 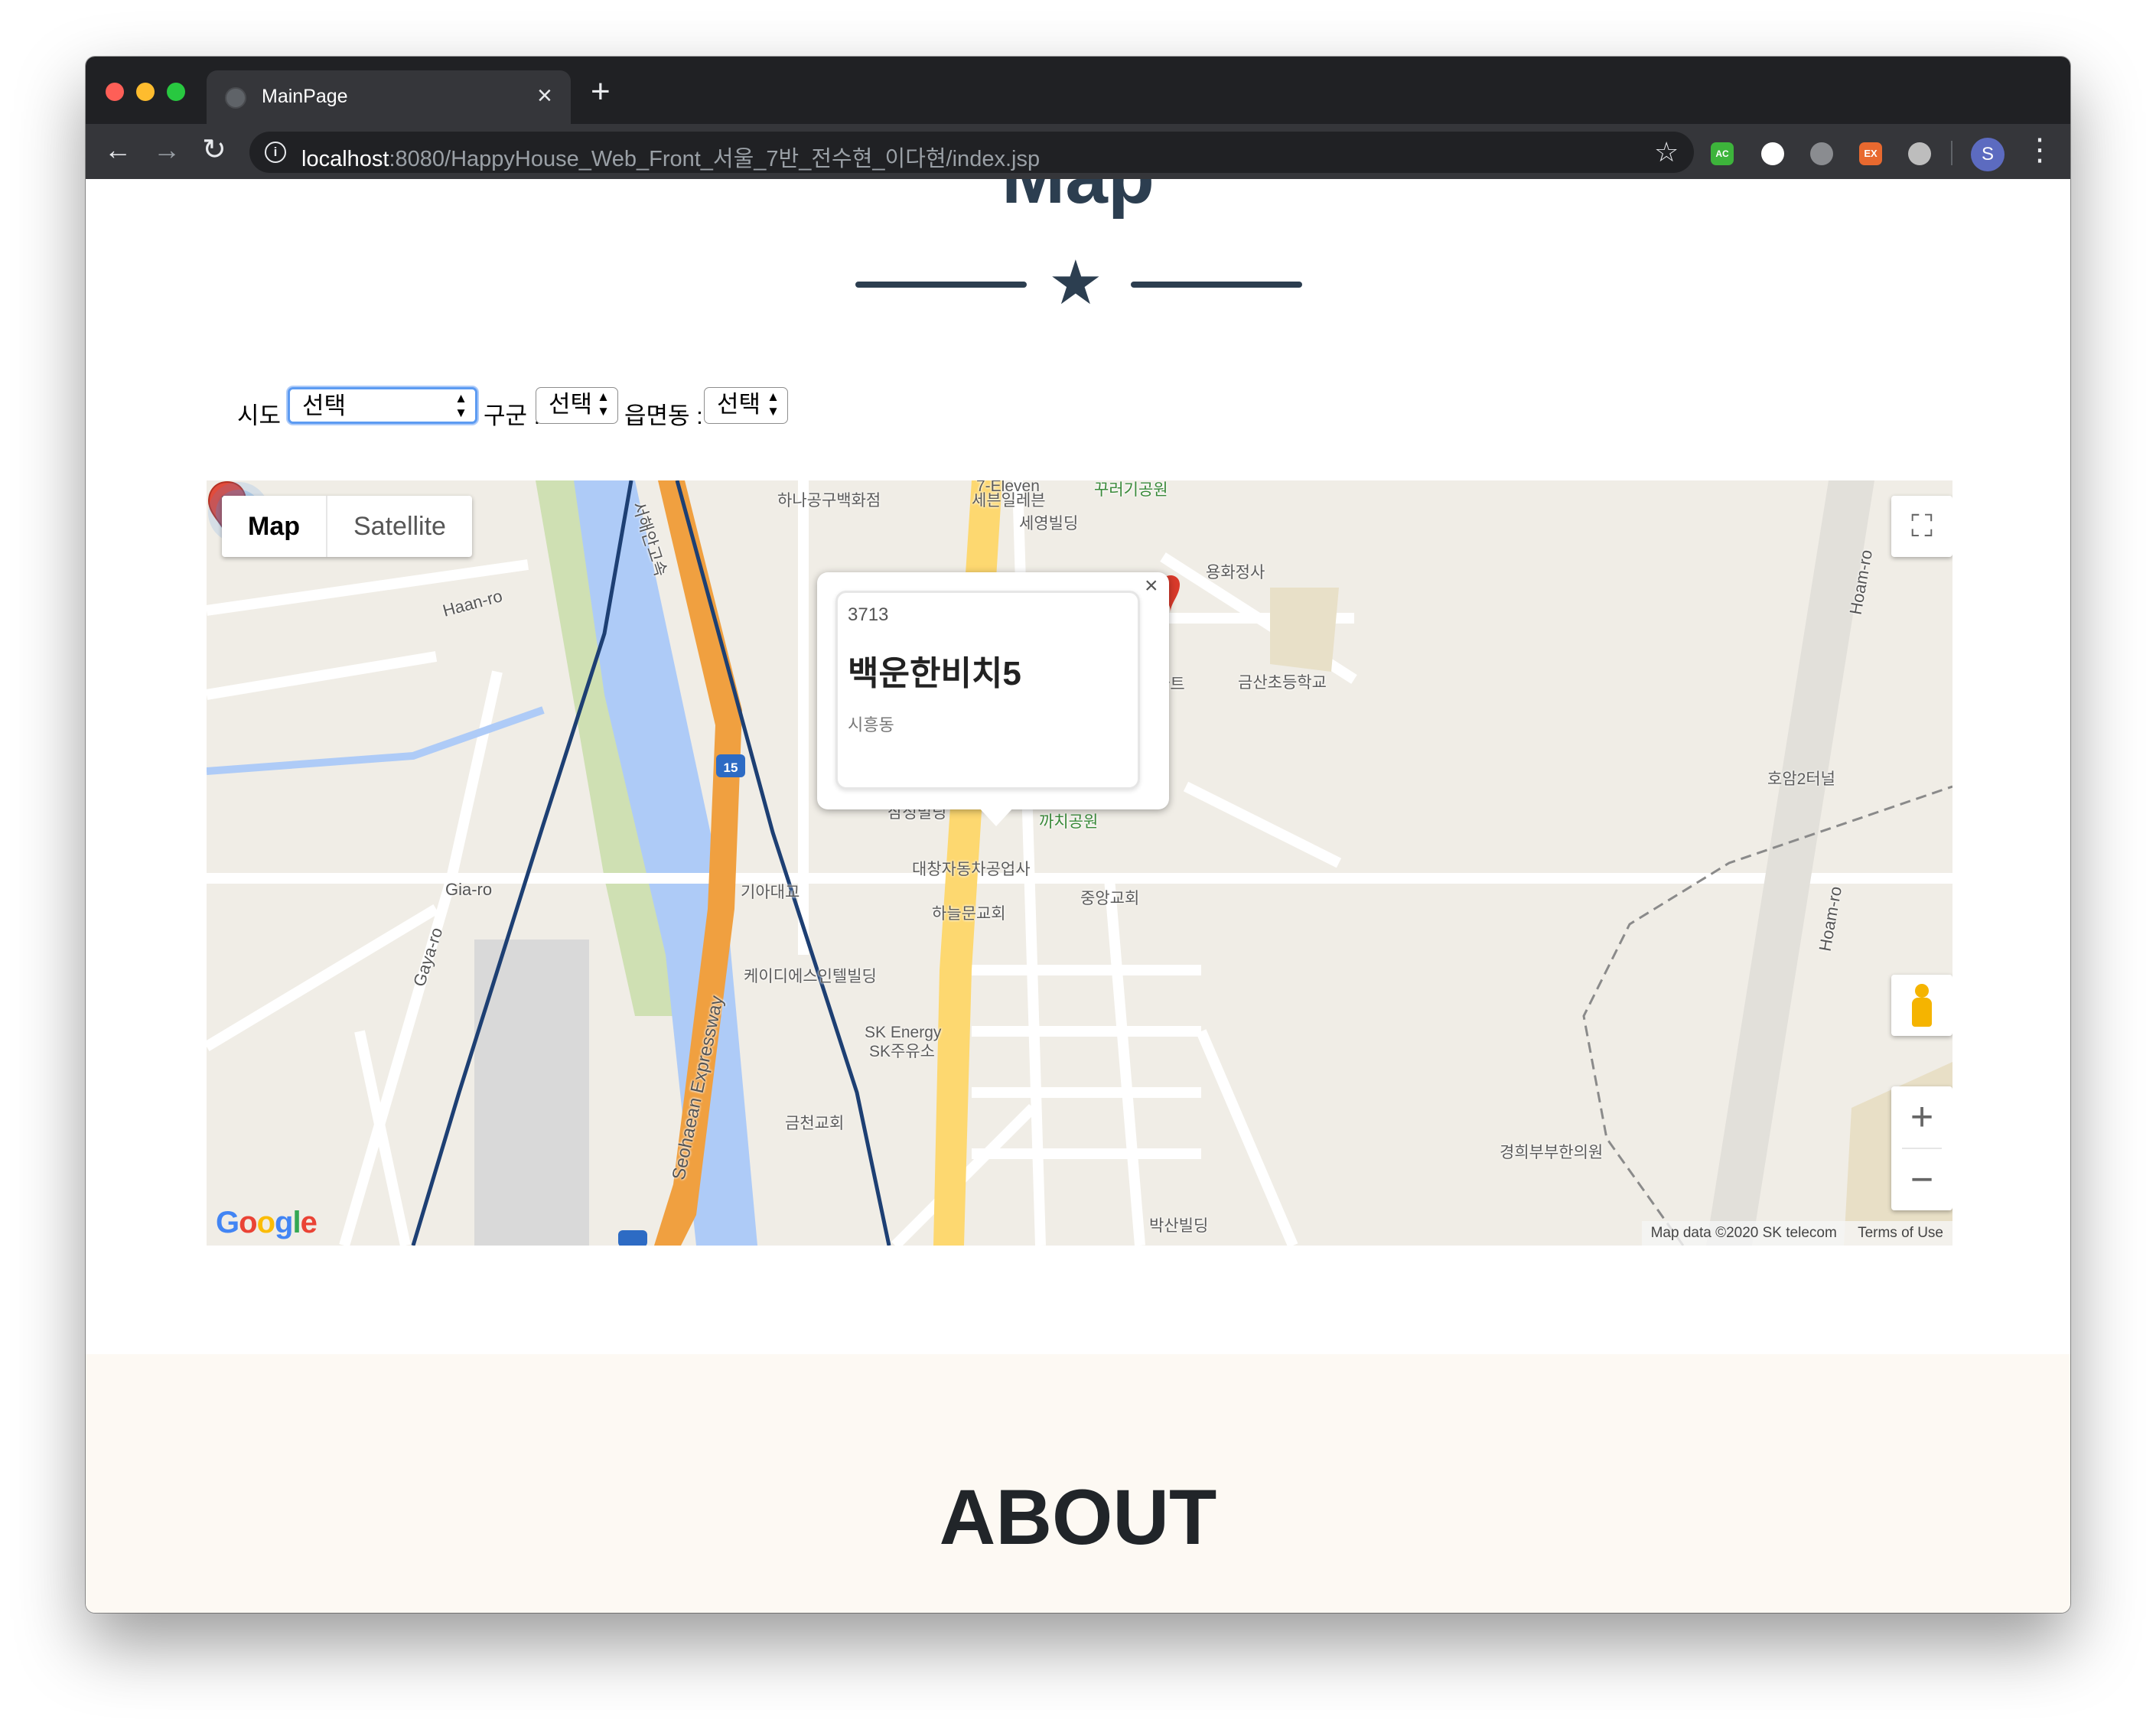 What do you see at coordinates (115, 92) in the screenshot?
I see `close-window-button` at bounding box center [115, 92].